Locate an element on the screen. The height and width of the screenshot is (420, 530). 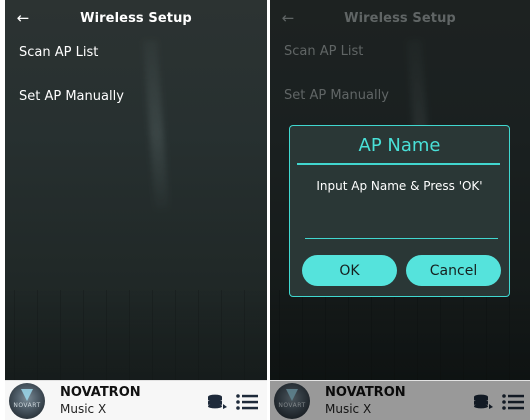
logo-text: NOVART is located at coordinates (27, 405).